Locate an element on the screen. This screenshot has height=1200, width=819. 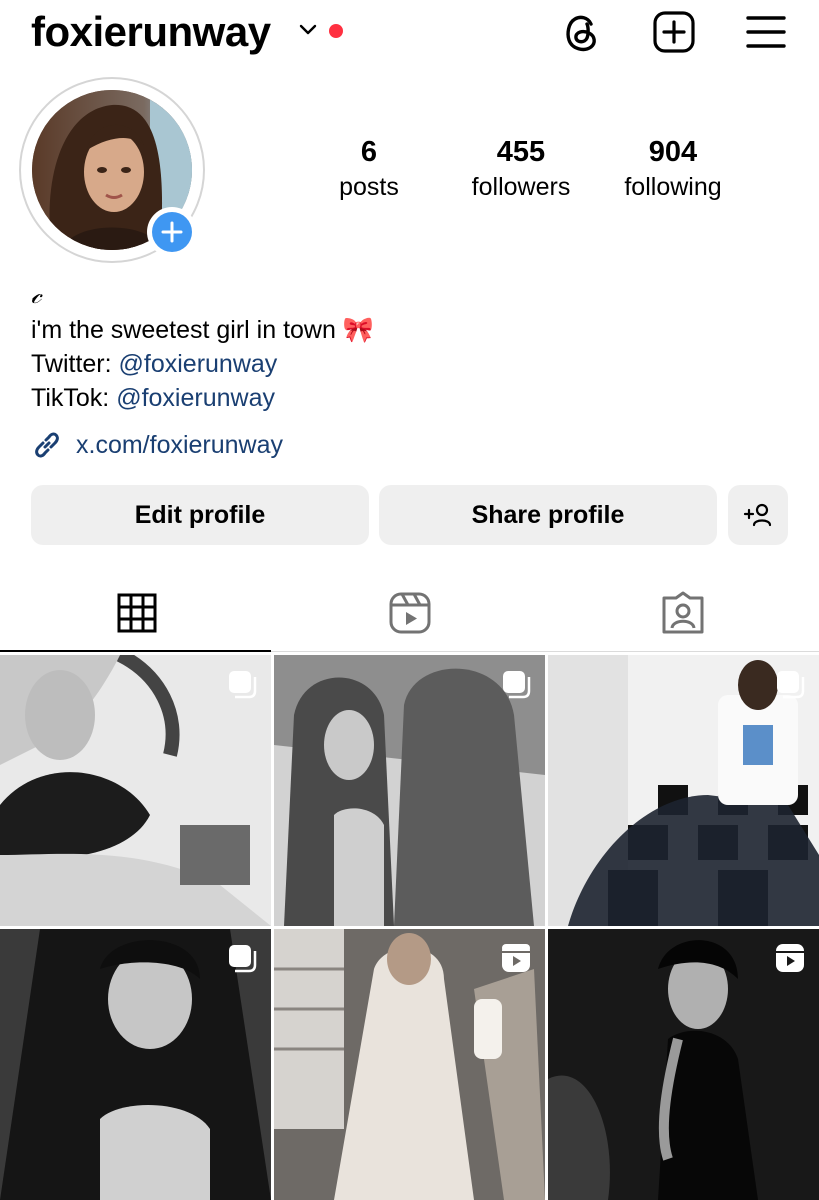
bio-line: i'm the sweetest girl in town 🎀 is located at coordinates (202, 330).